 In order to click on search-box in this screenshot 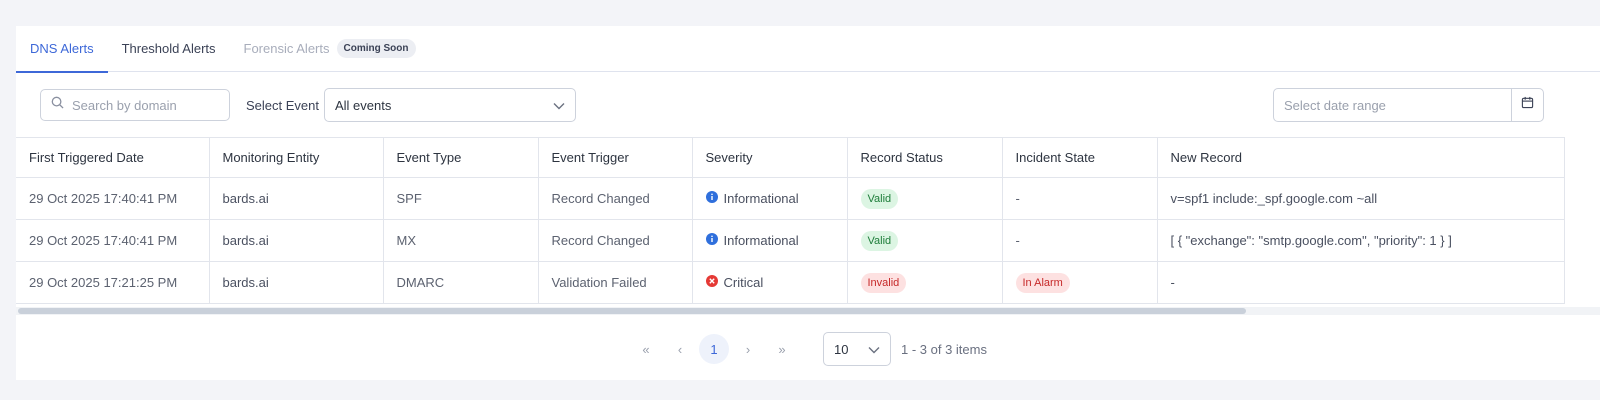, I will do `click(135, 105)`.